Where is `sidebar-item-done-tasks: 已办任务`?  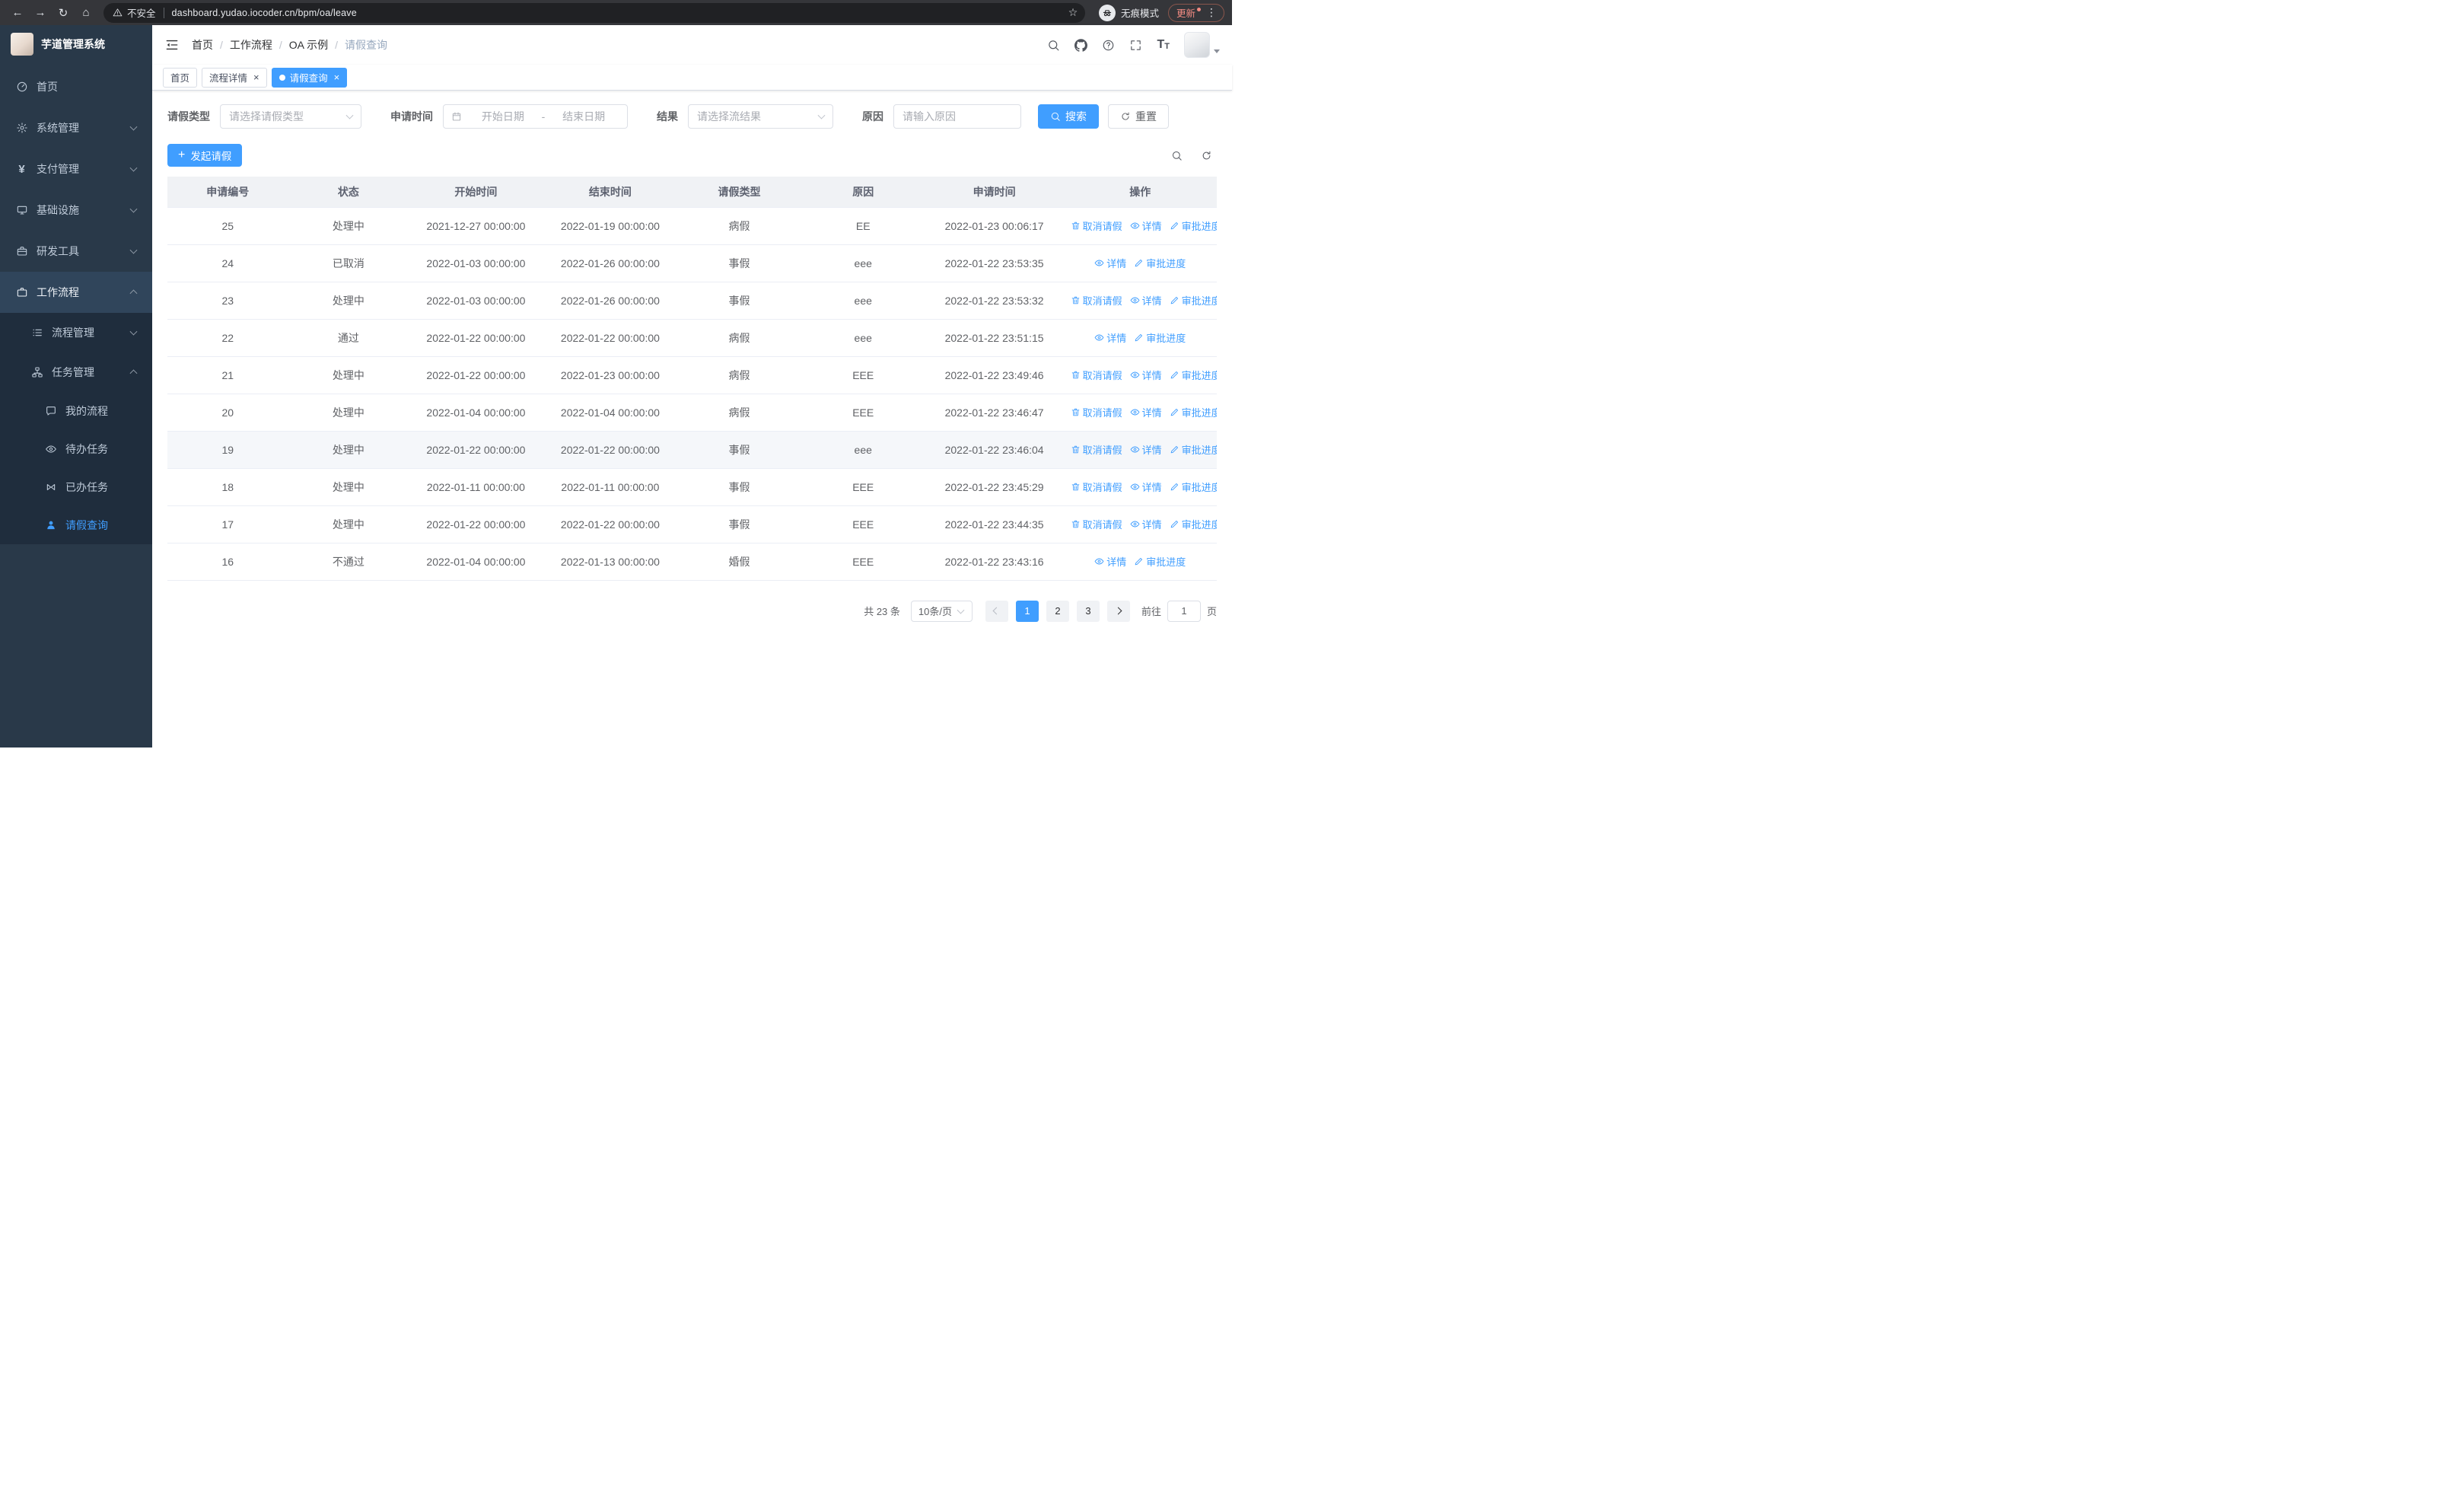 sidebar-item-done-tasks: 已办任务 is located at coordinates (76, 487).